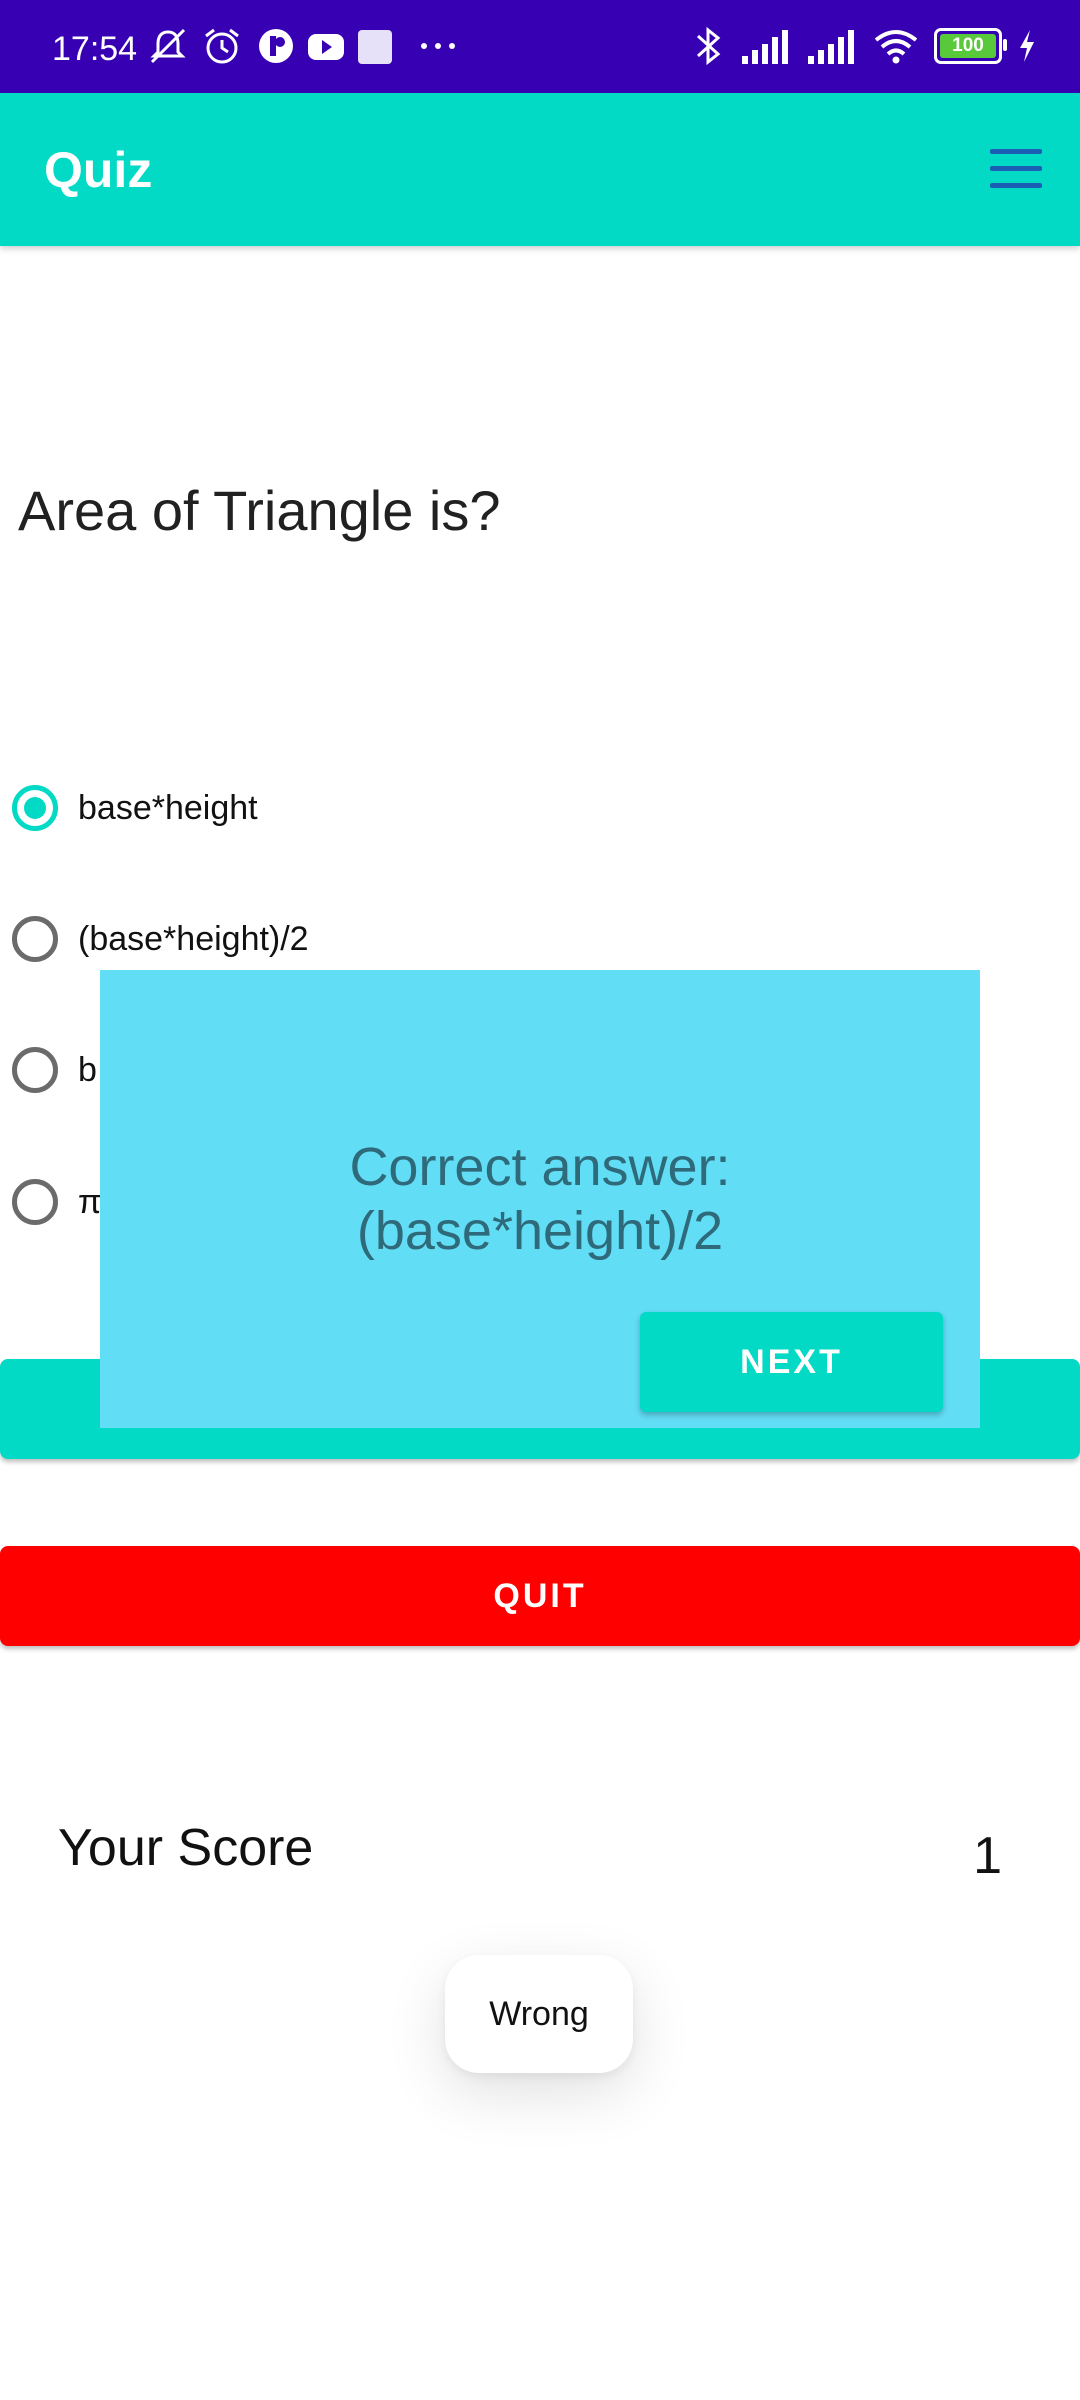 This screenshot has width=1080, height=2400. I want to click on more-dots-icon, so click(438, 46).